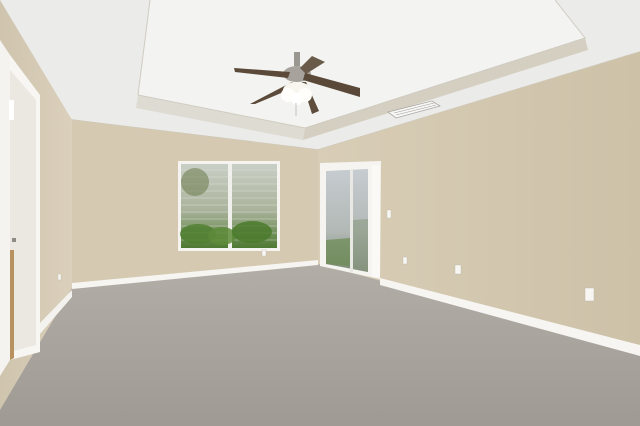 The image size is (640, 426). I want to click on light-switch, so click(389, 214).